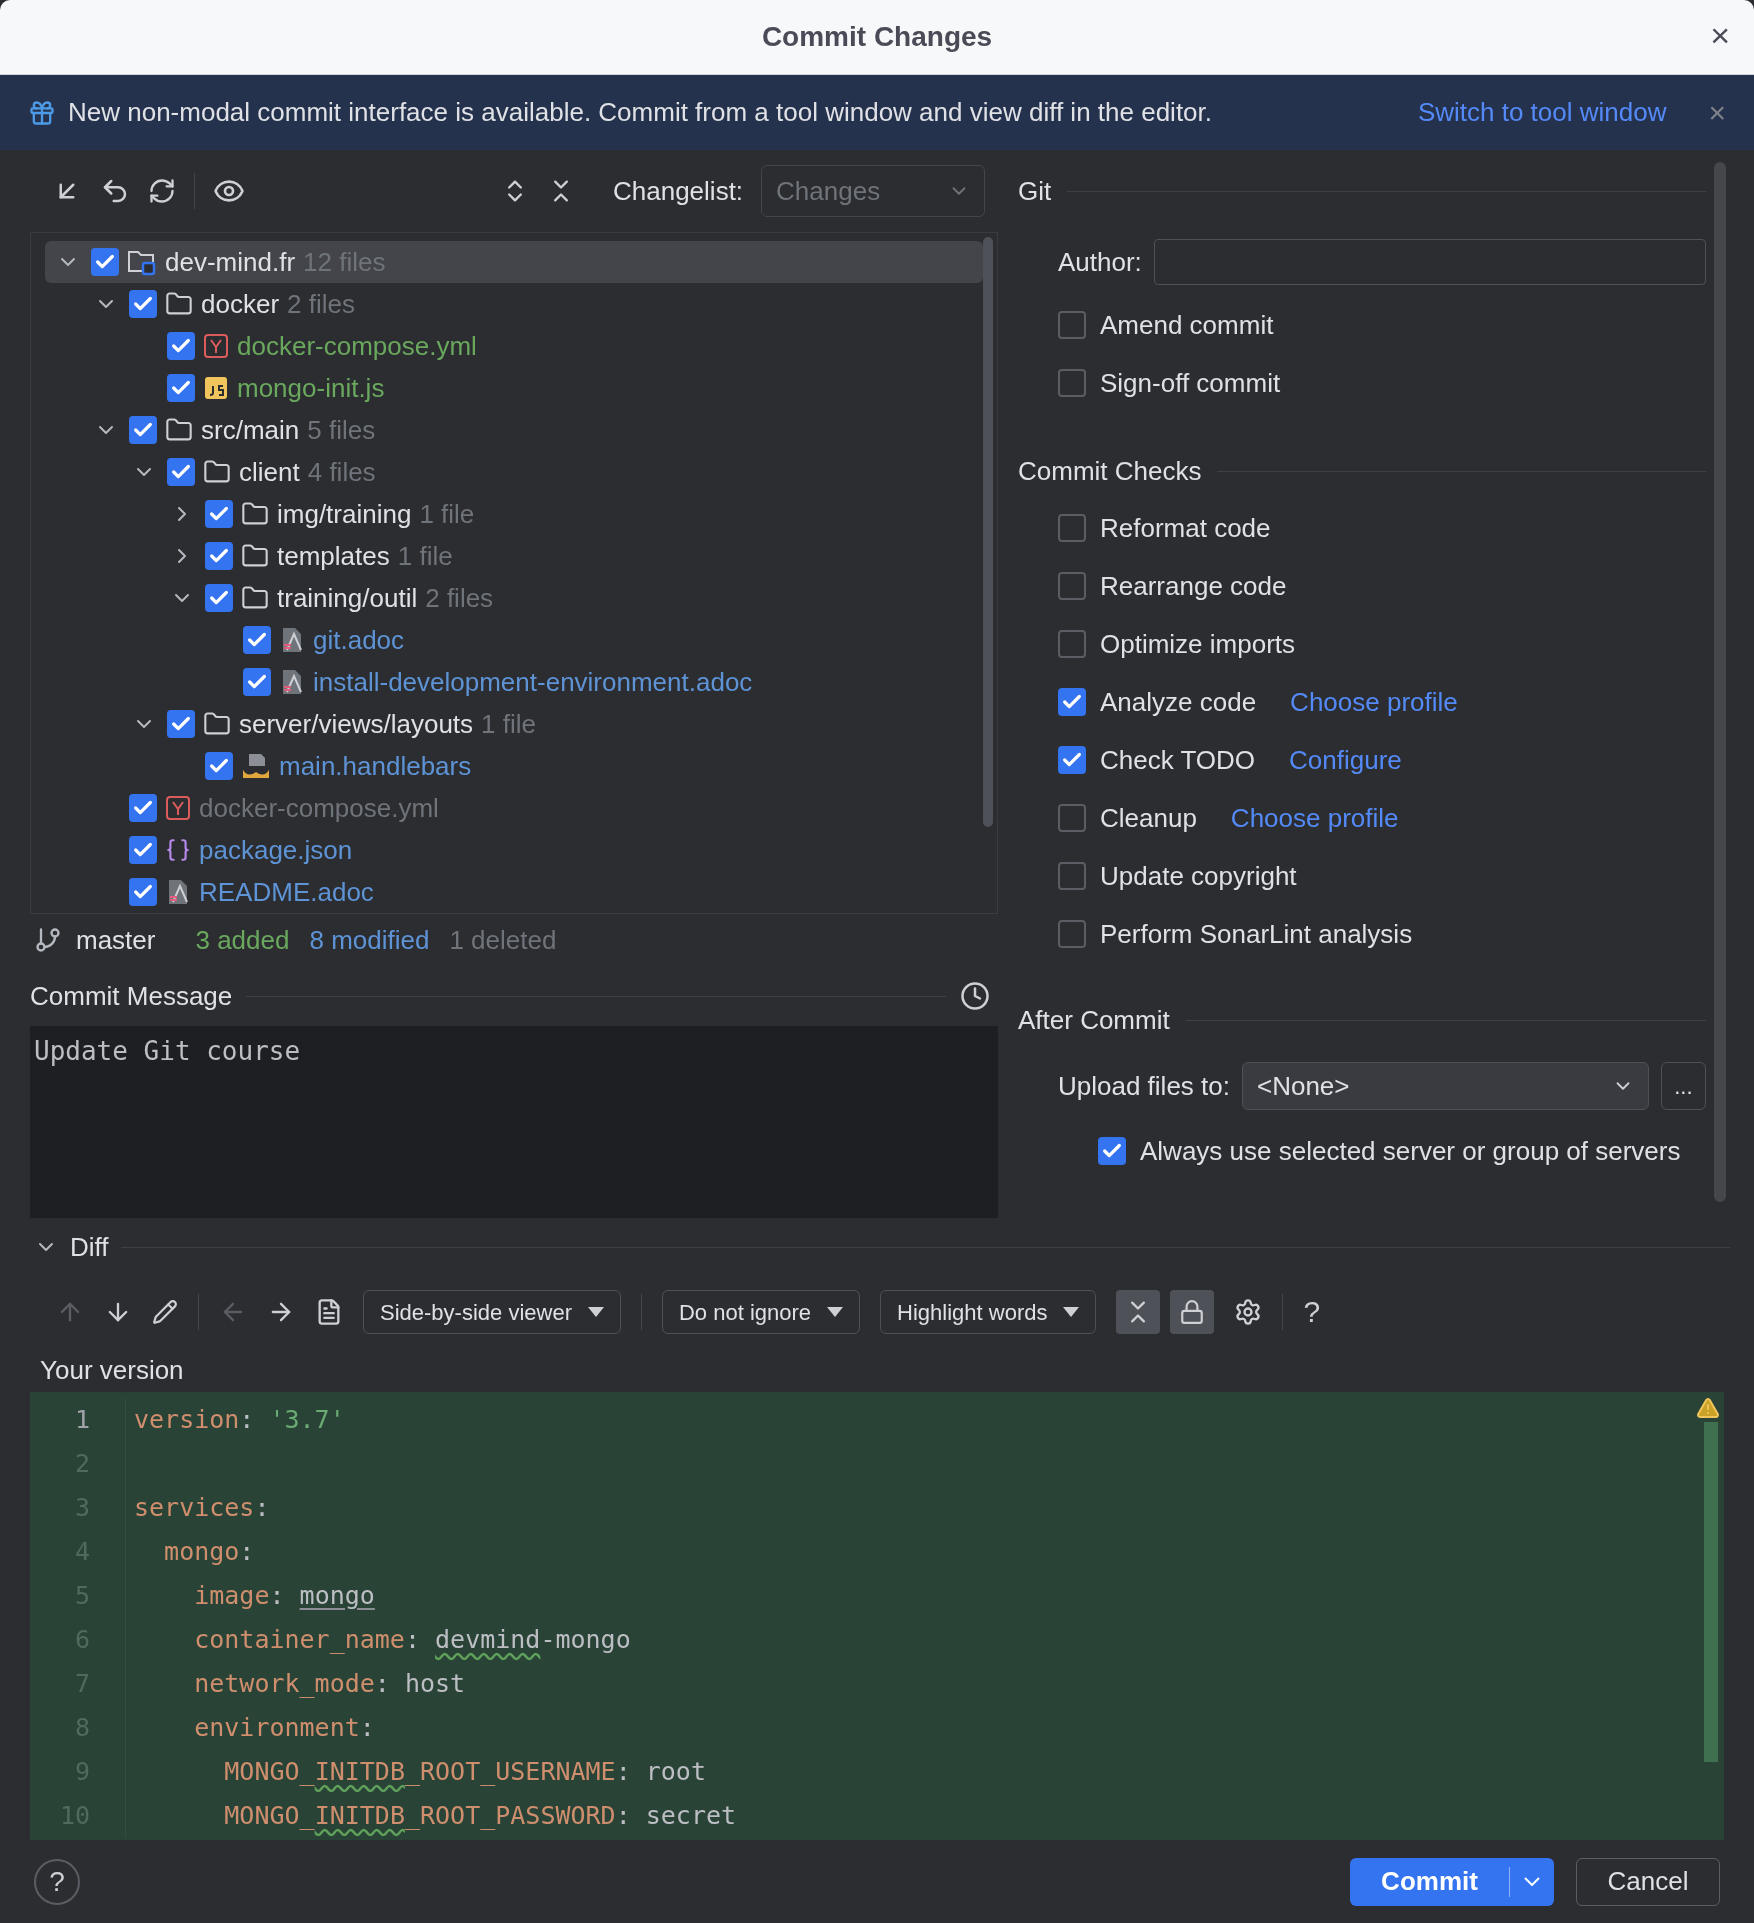  I want to click on window-title: Commit Changes, so click(877, 37).